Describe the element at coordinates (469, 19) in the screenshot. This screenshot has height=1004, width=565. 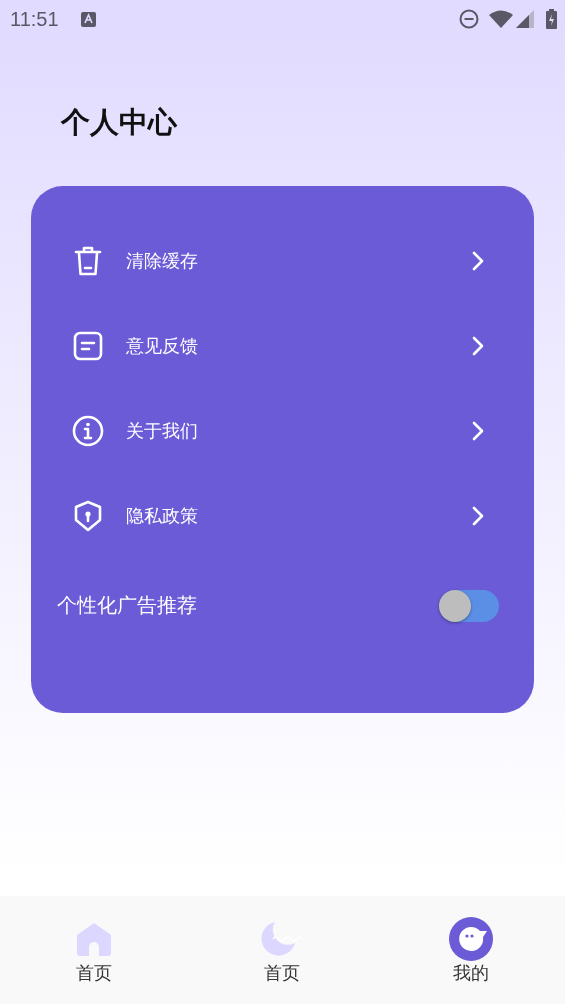
I see `do-not-disturb-icon` at that location.